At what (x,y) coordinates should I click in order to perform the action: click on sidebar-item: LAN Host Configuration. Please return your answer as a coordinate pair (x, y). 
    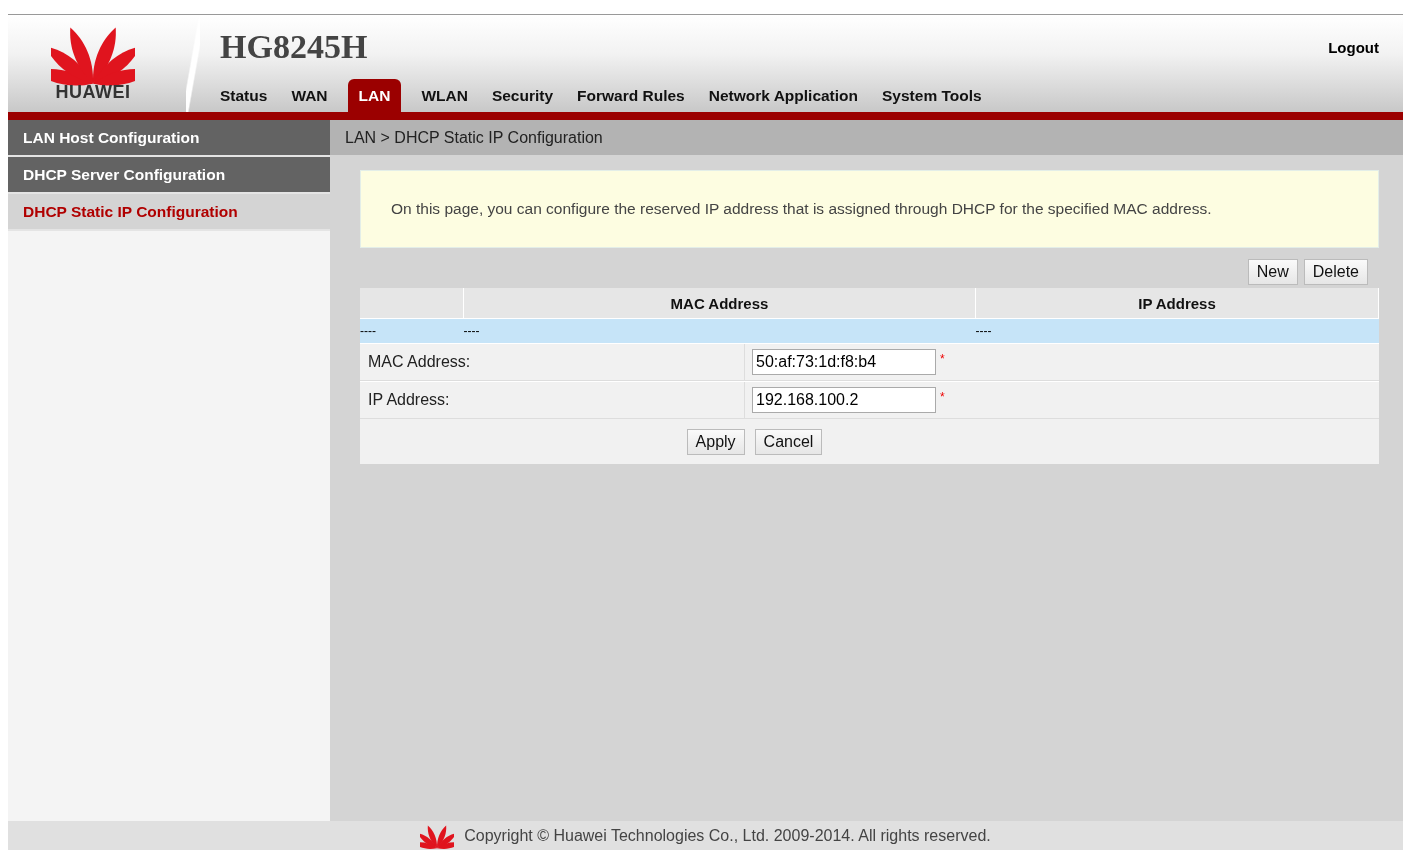
    Looking at the image, I should click on (169, 138).